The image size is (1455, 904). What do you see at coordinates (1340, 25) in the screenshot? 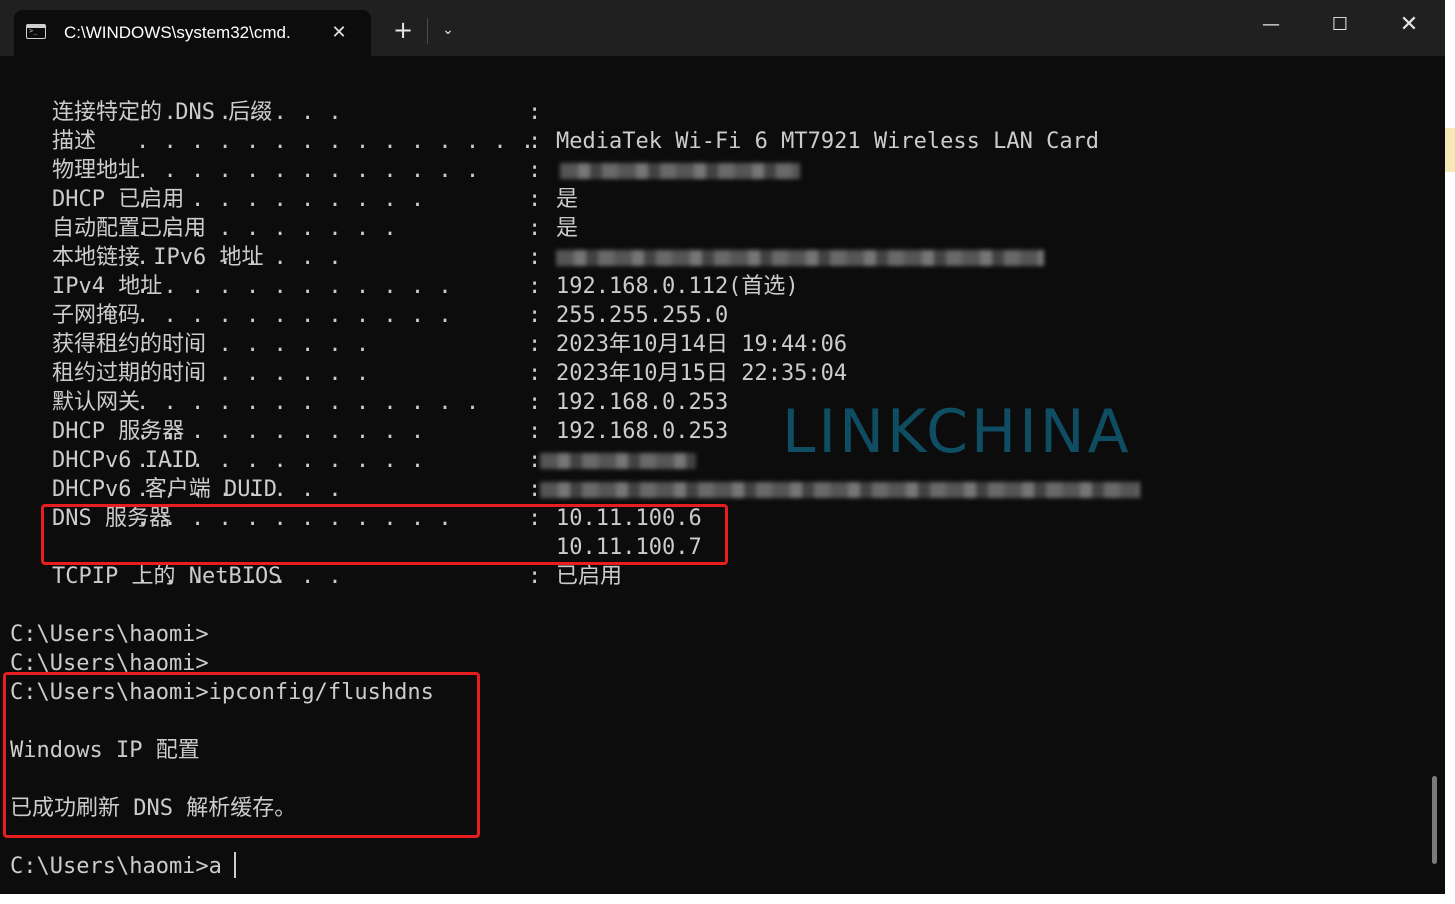
I see `maximize-button: ☐` at bounding box center [1340, 25].